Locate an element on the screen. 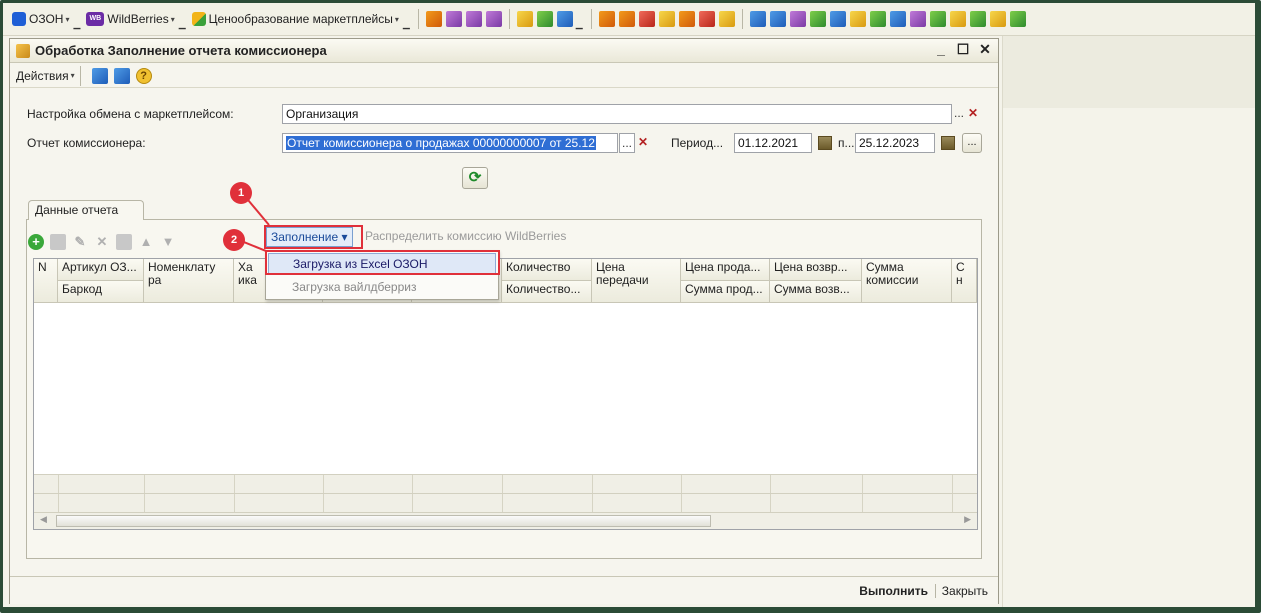  pricing-menu: Ценообразование маркетплейсы ▾ is located at coordinates (295, 19).